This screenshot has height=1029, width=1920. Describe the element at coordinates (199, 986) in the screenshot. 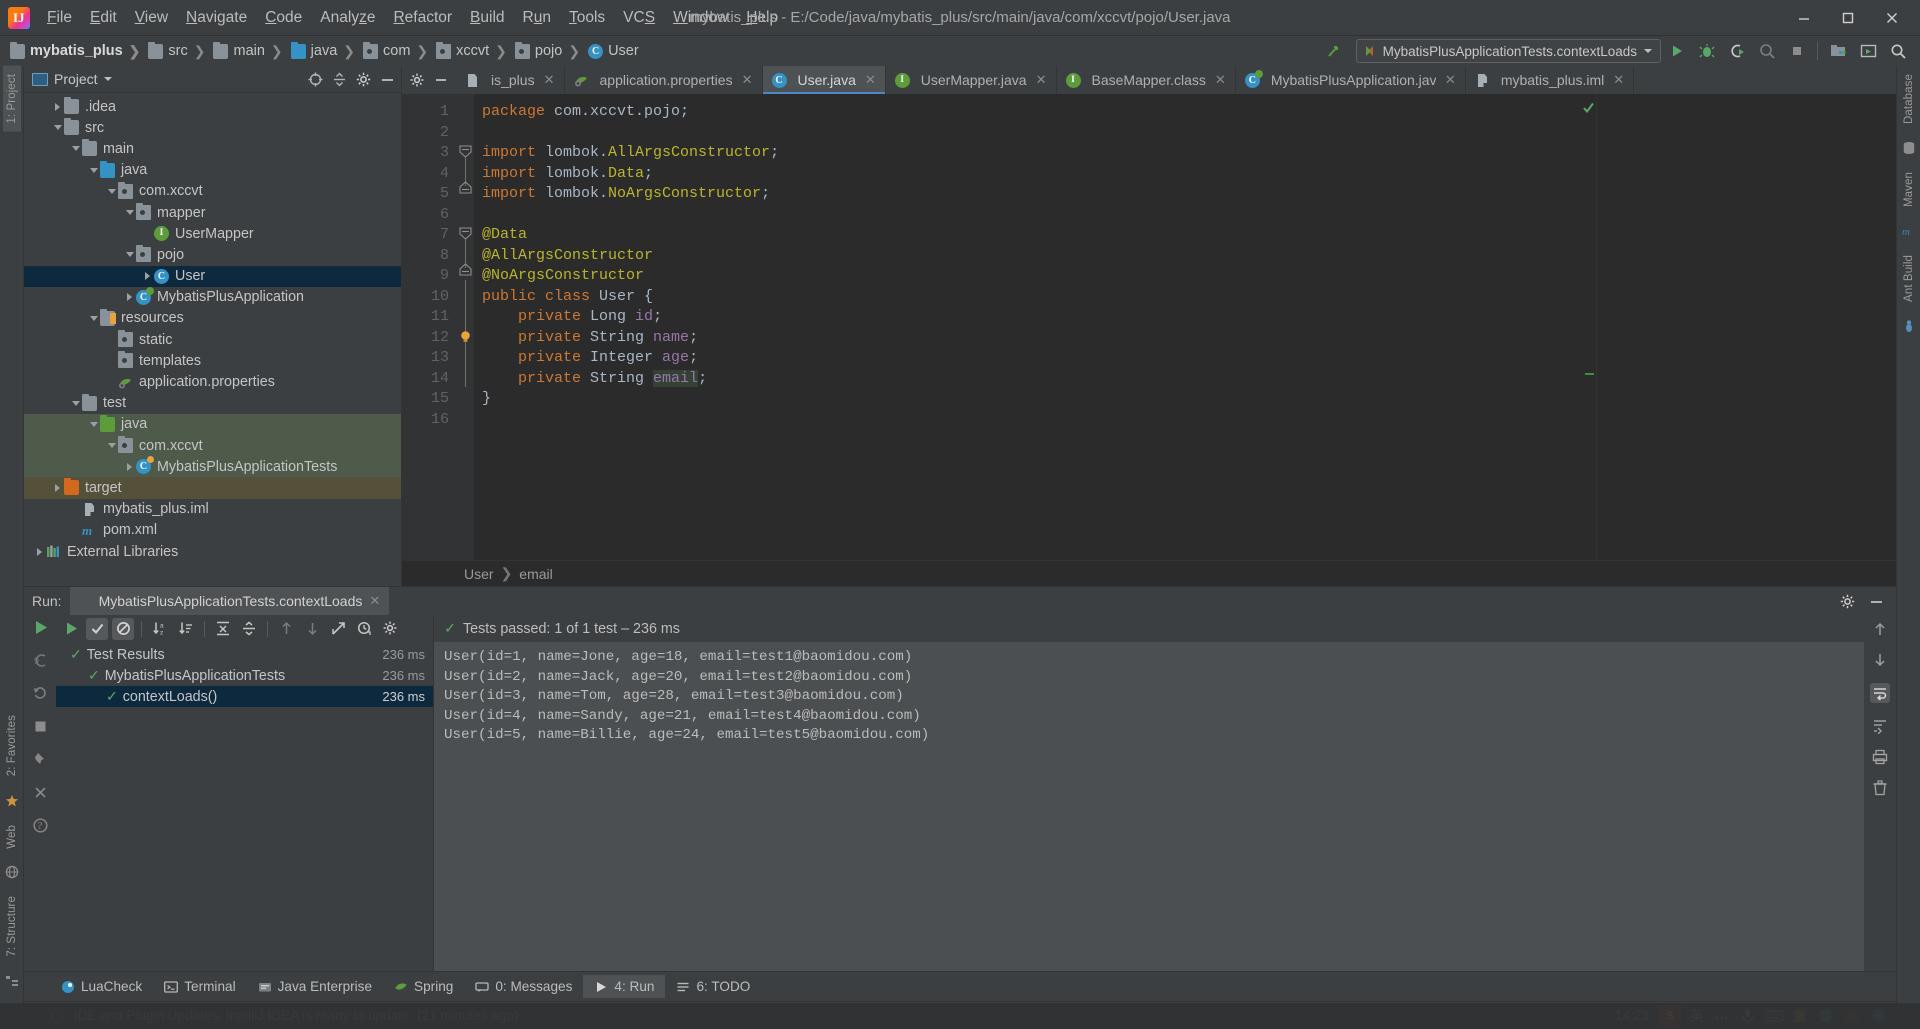

I see `tool-tab-terminal: Terminal` at that location.